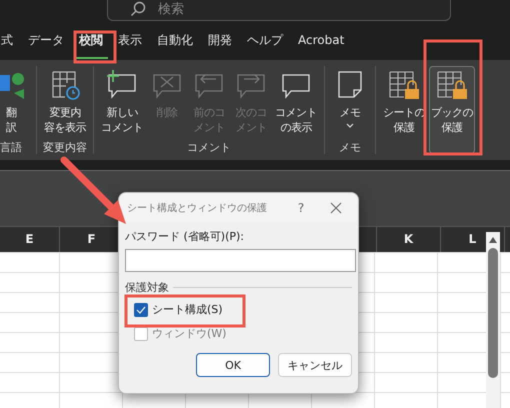  I want to click on close-icon, so click(336, 208).